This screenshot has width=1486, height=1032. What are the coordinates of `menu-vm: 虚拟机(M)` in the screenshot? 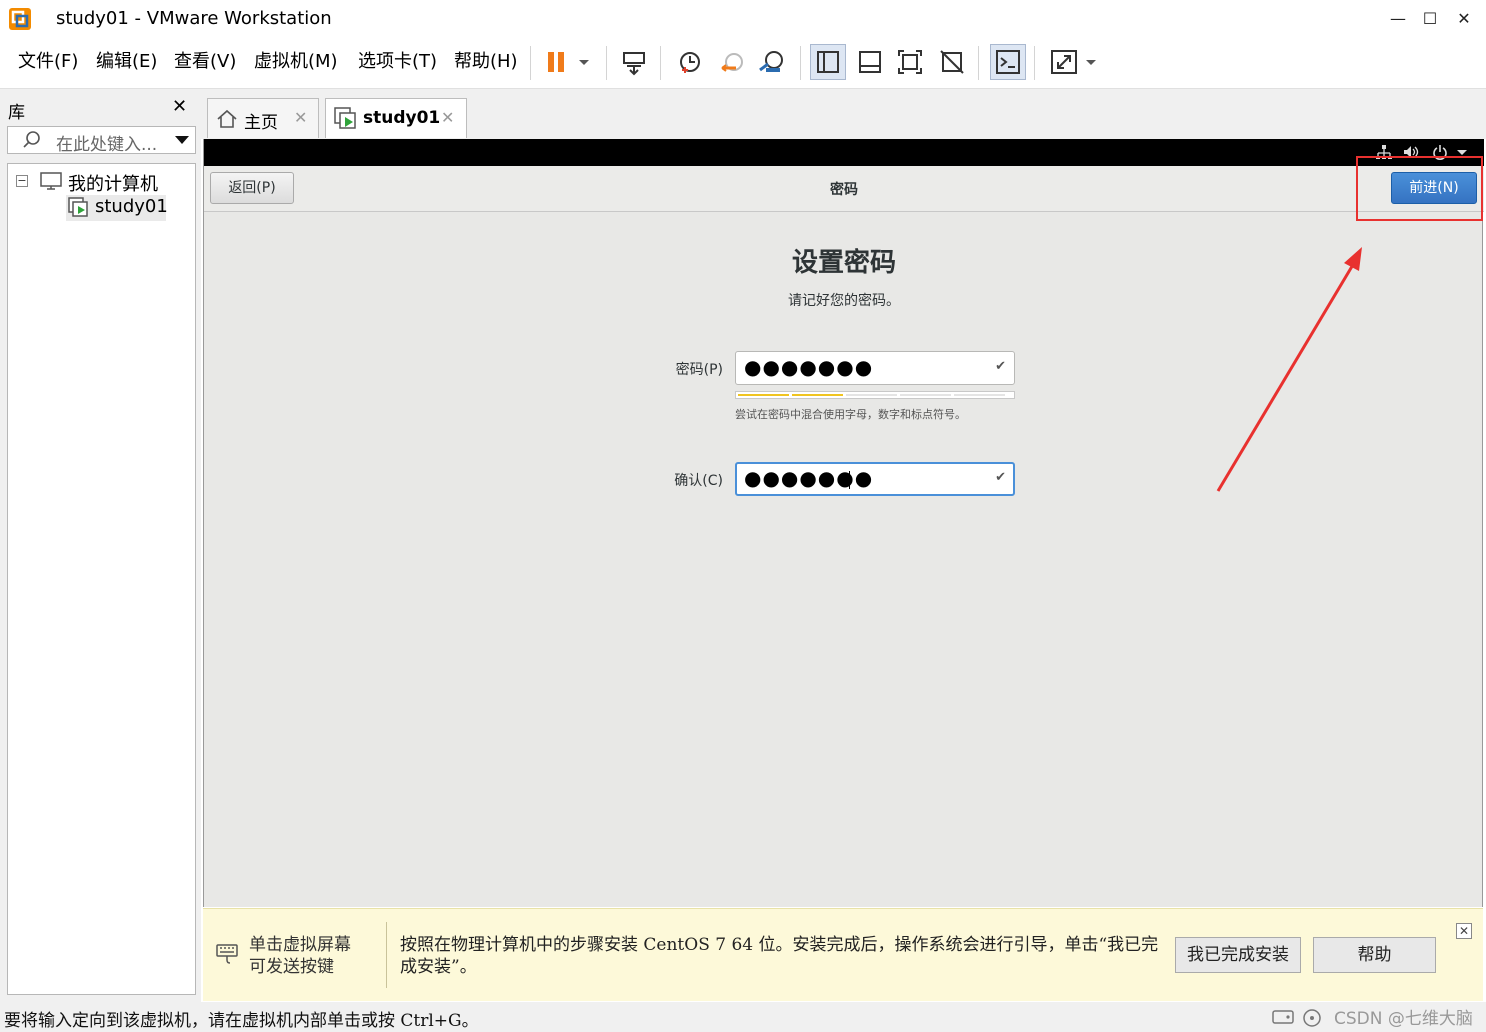 It's located at (296, 62).